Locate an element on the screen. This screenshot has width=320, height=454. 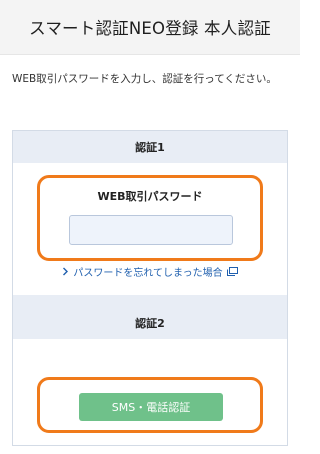
instruction-text: WEB取引パスワードを入力し、認証を行ってください。 is located at coordinates (144, 79).